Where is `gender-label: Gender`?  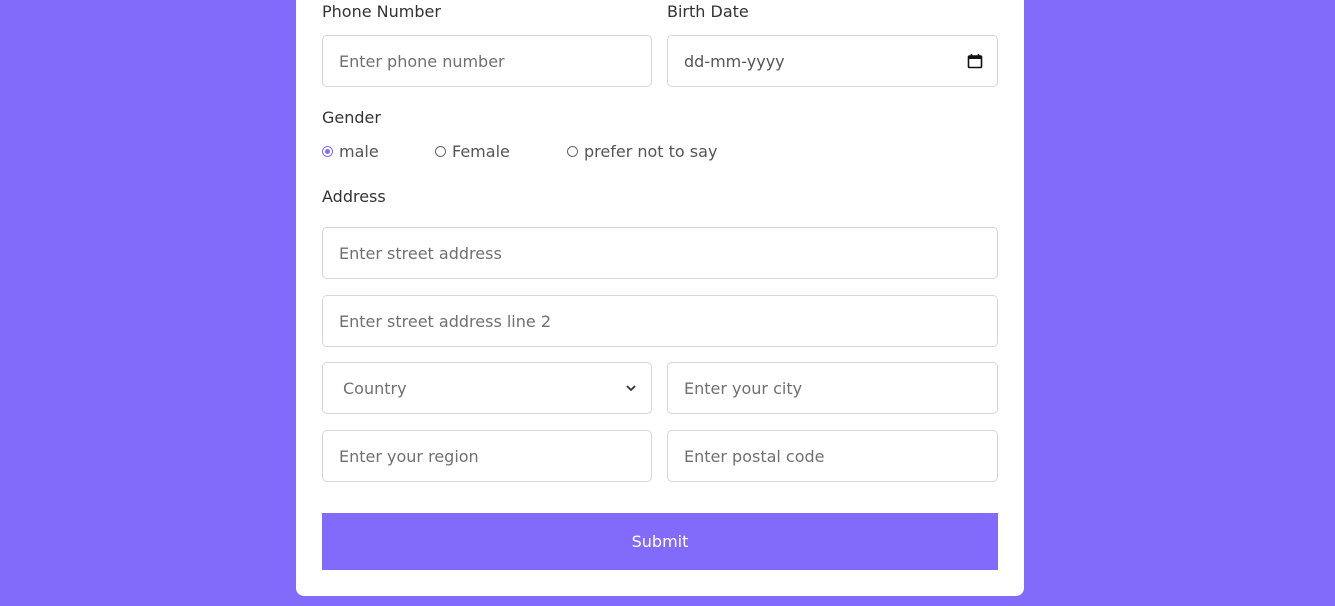
gender-label: Gender is located at coordinates (351, 117).